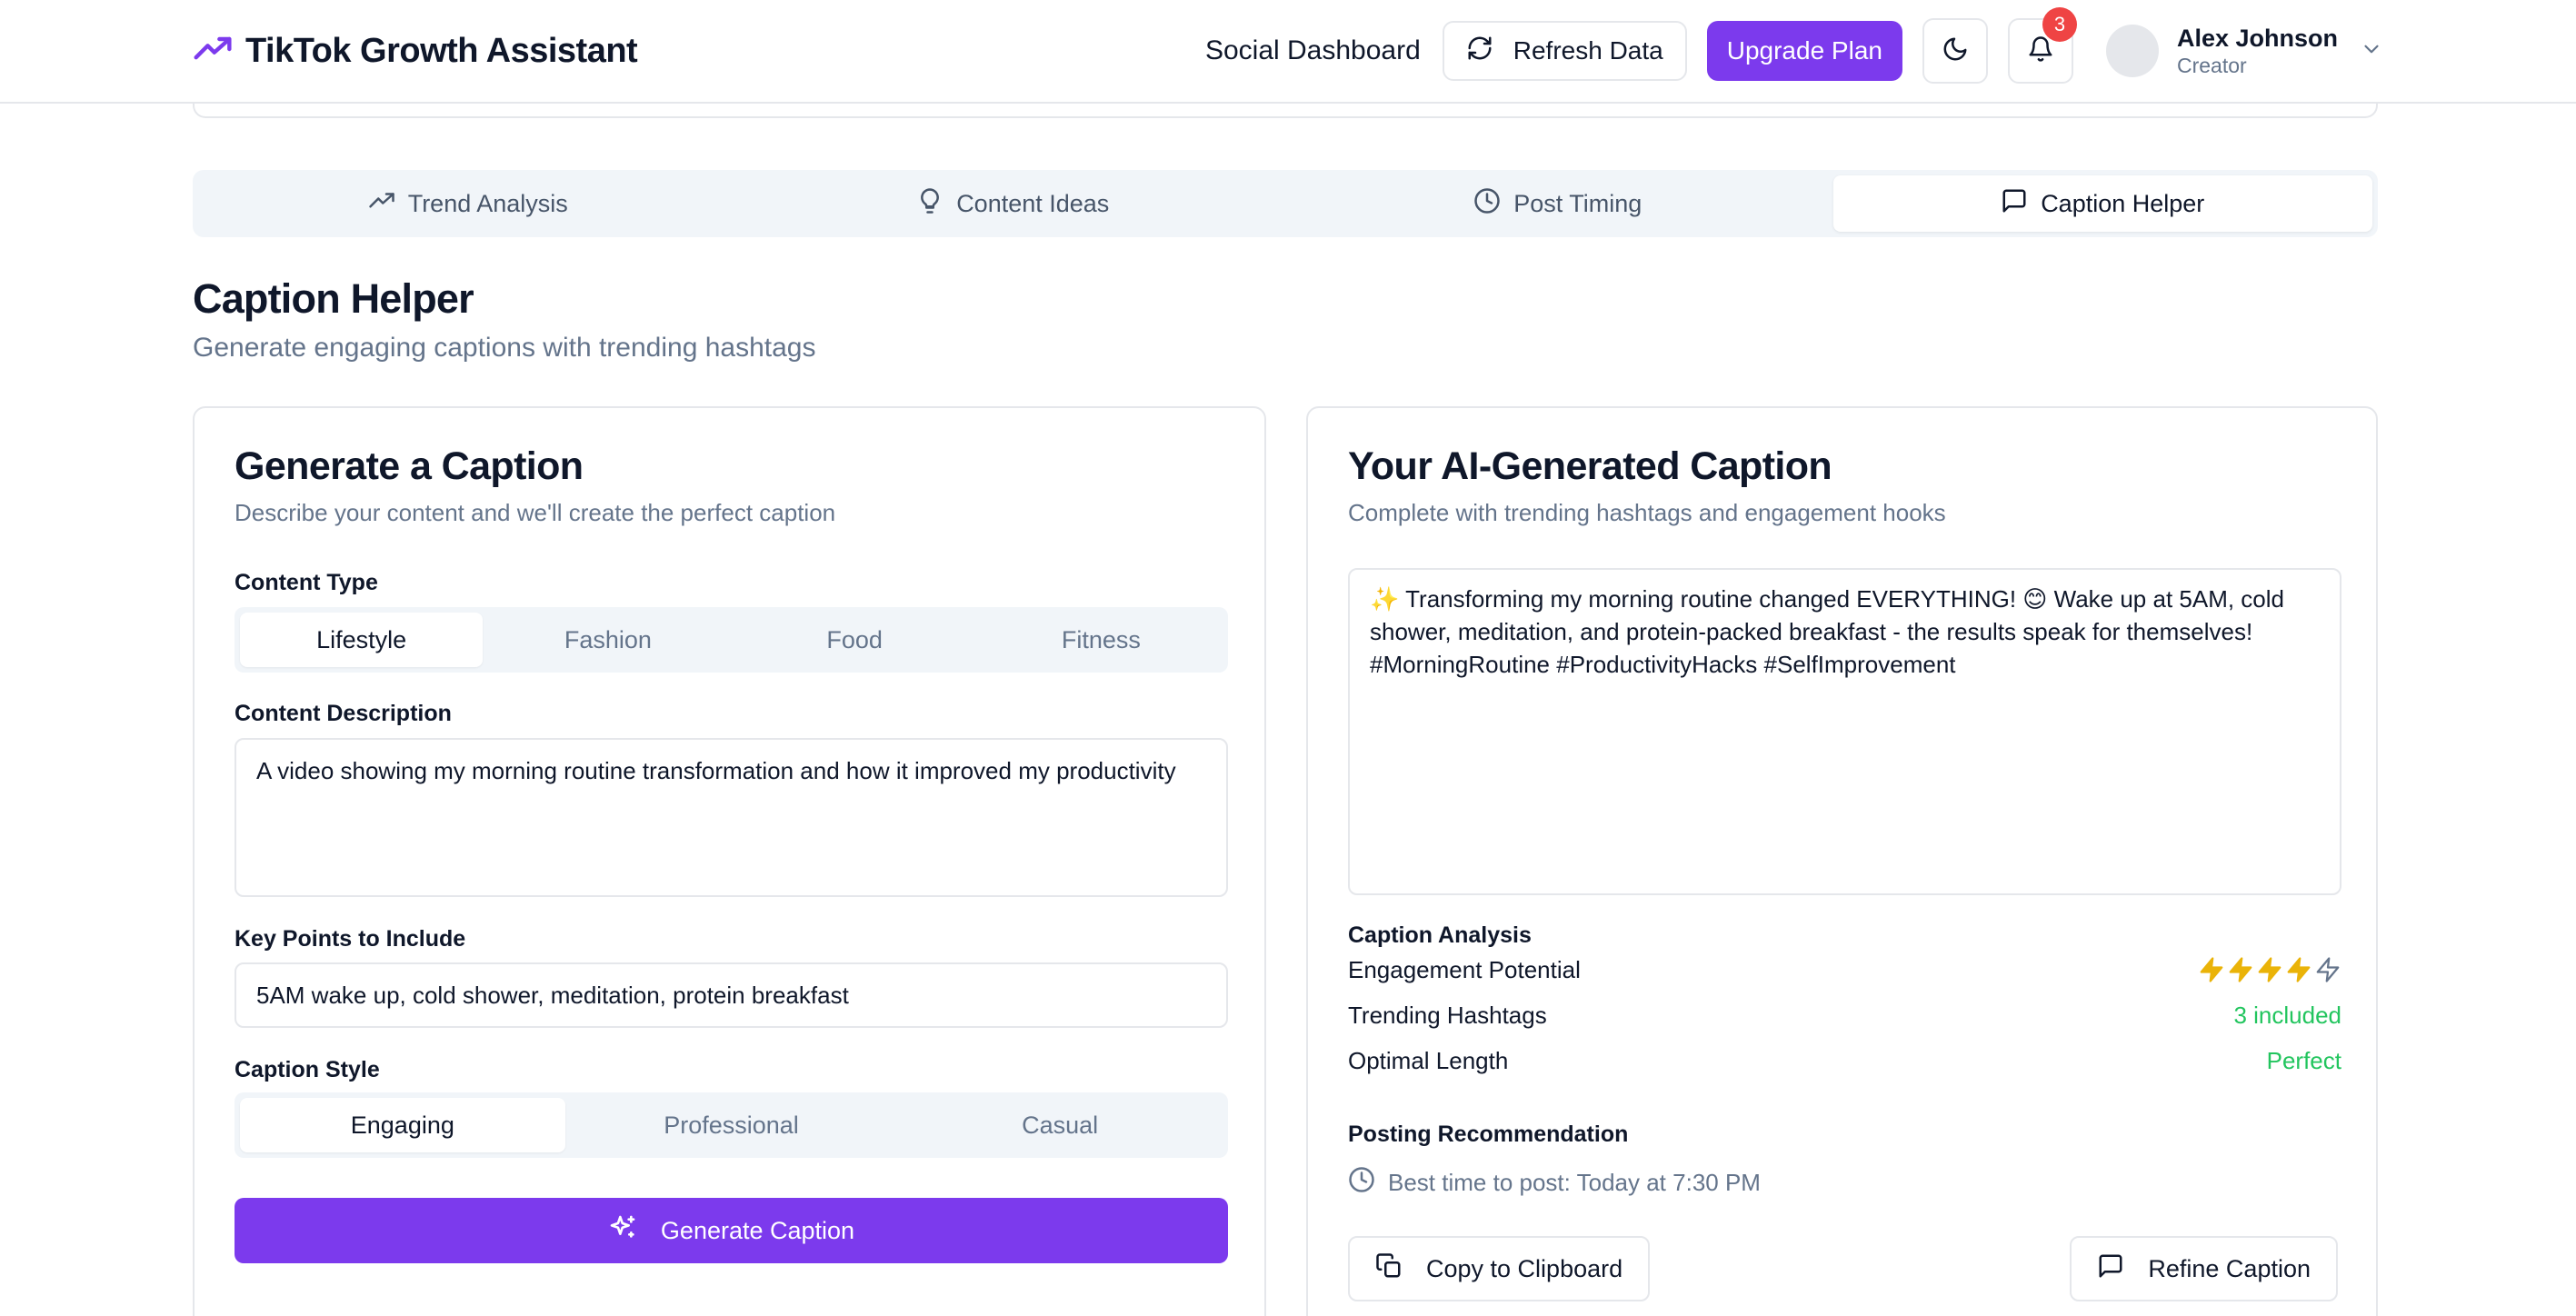 The image size is (2576, 1316). What do you see at coordinates (622, 1231) in the screenshot?
I see `sparkles-icon` at bounding box center [622, 1231].